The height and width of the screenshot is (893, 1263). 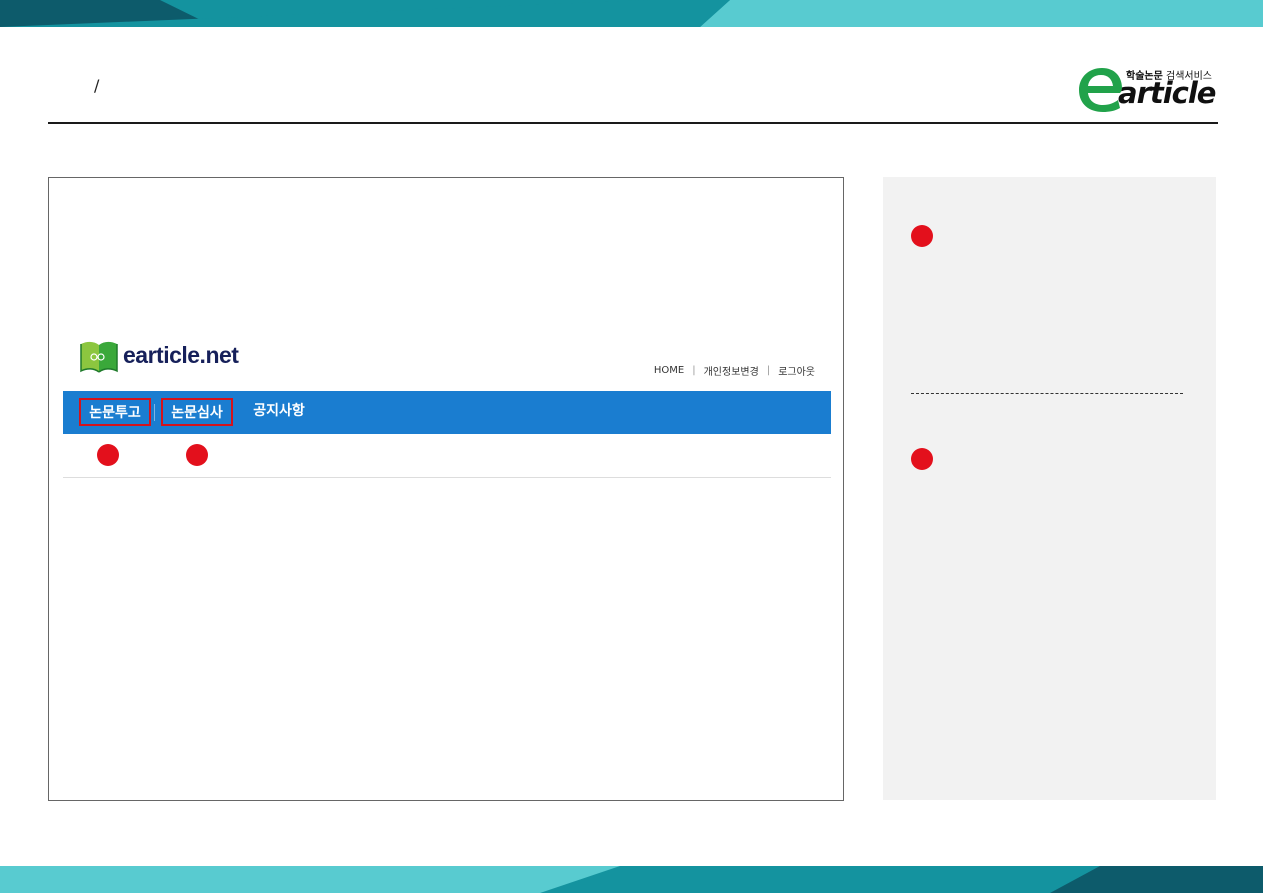 What do you see at coordinates (97, 85) in the screenshot?
I see `slide-title: /` at bounding box center [97, 85].